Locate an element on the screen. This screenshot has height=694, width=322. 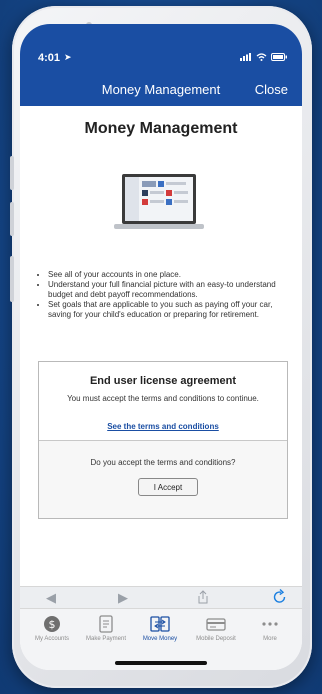
tab-my-accounts: $ My Accounts is located at coordinates (52, 628).